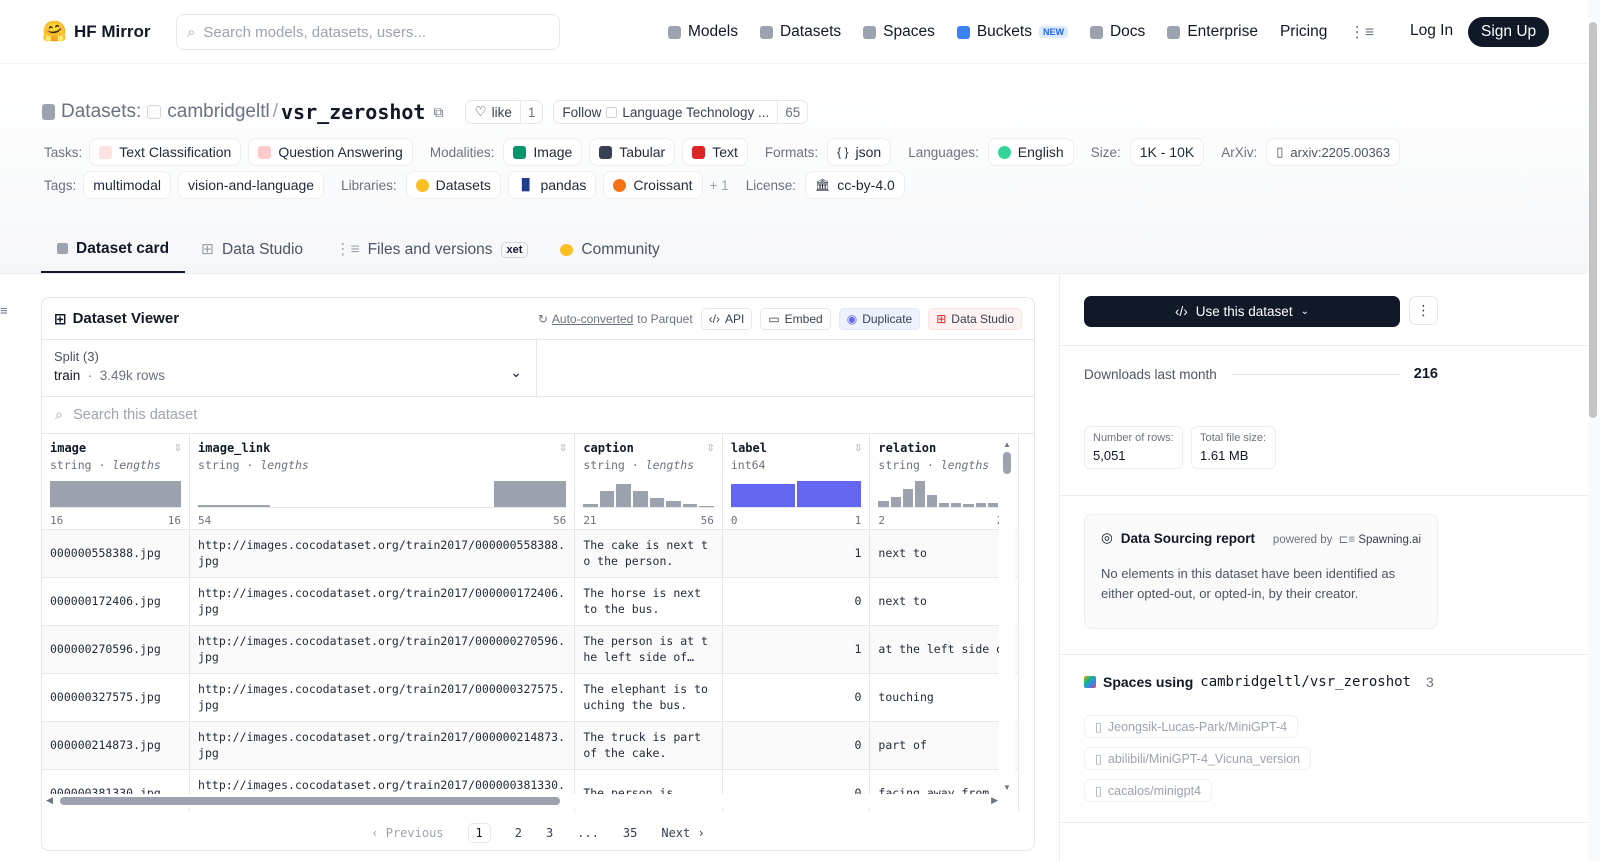 This screenshot has width=1600, height=861. I want to click on tag-text-classification: Text Classification, so click(165, 152).